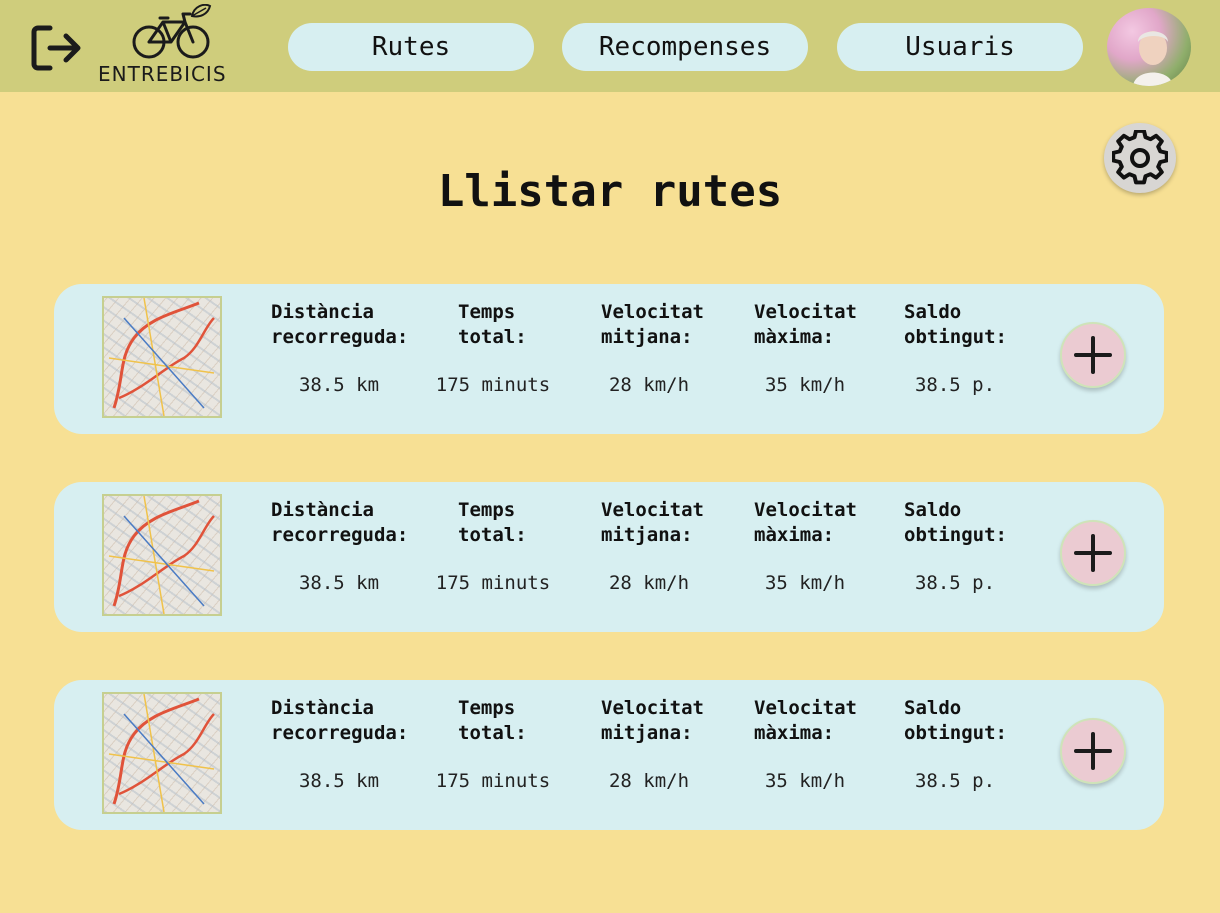 This screenshot has width=1220, height=913. What do you see at coordinates (411, 47) in the screenshot?
I see `nav-rutes-button: Rutes` at bounding box center [411, 47].